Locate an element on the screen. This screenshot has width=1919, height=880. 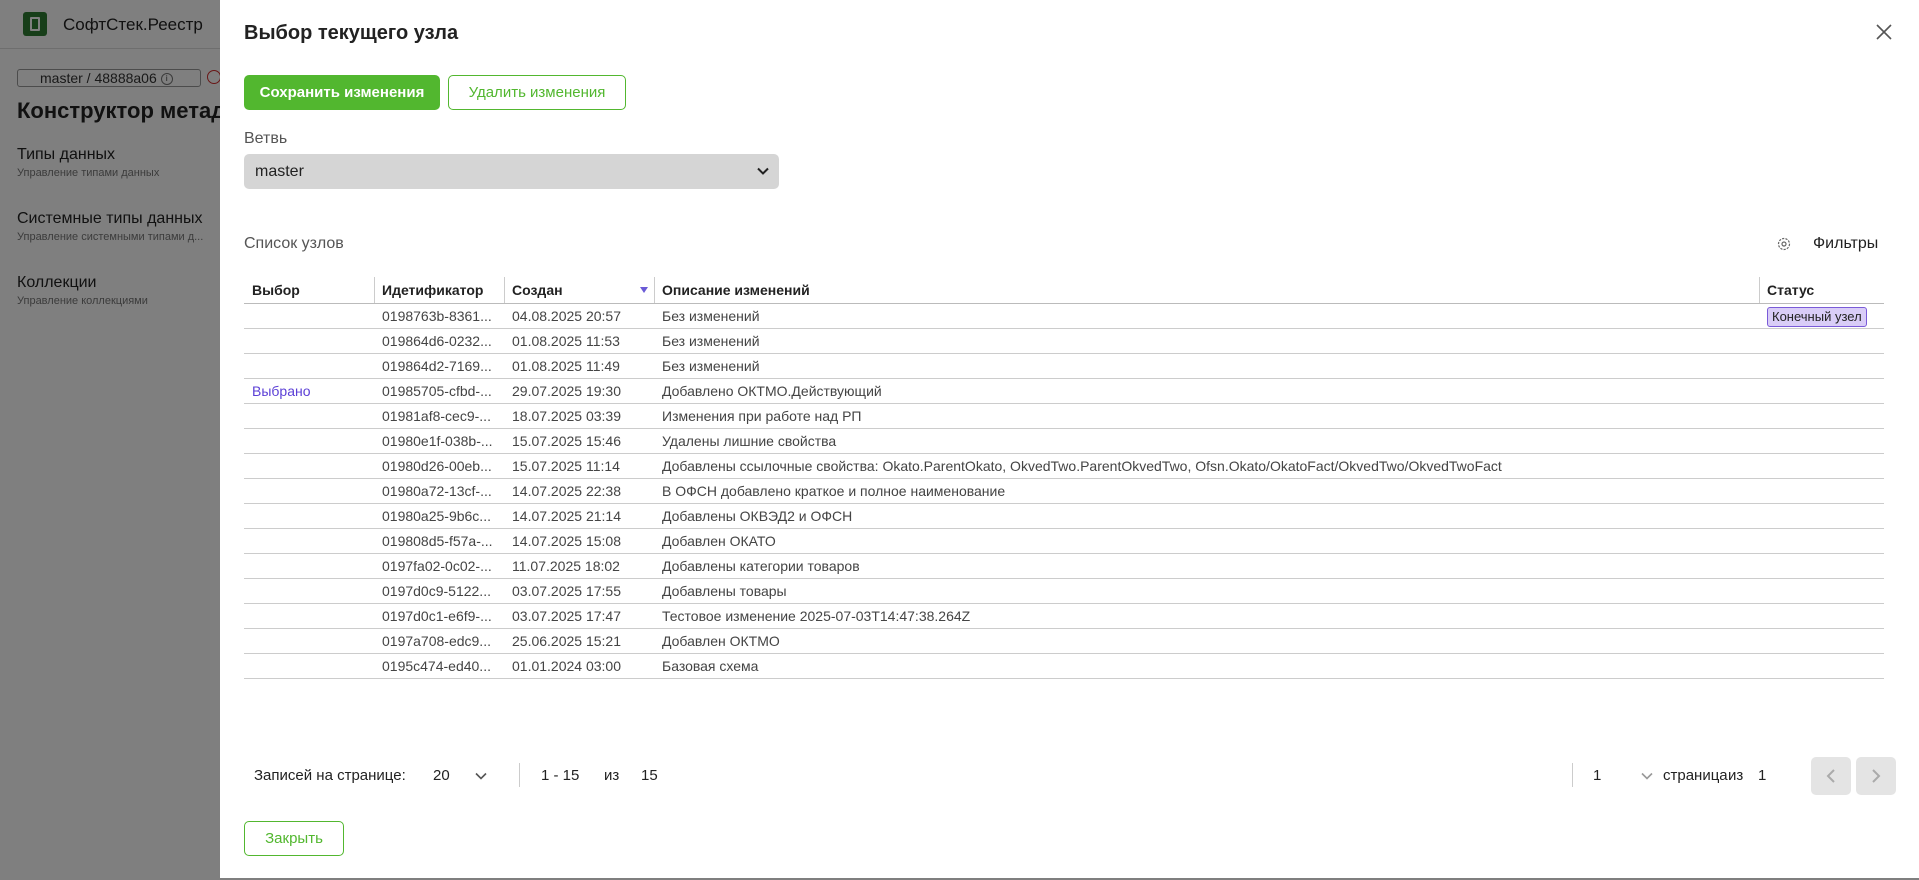
cell-created: 15.07.2025 15:46 is located at coordinates (566, 441).